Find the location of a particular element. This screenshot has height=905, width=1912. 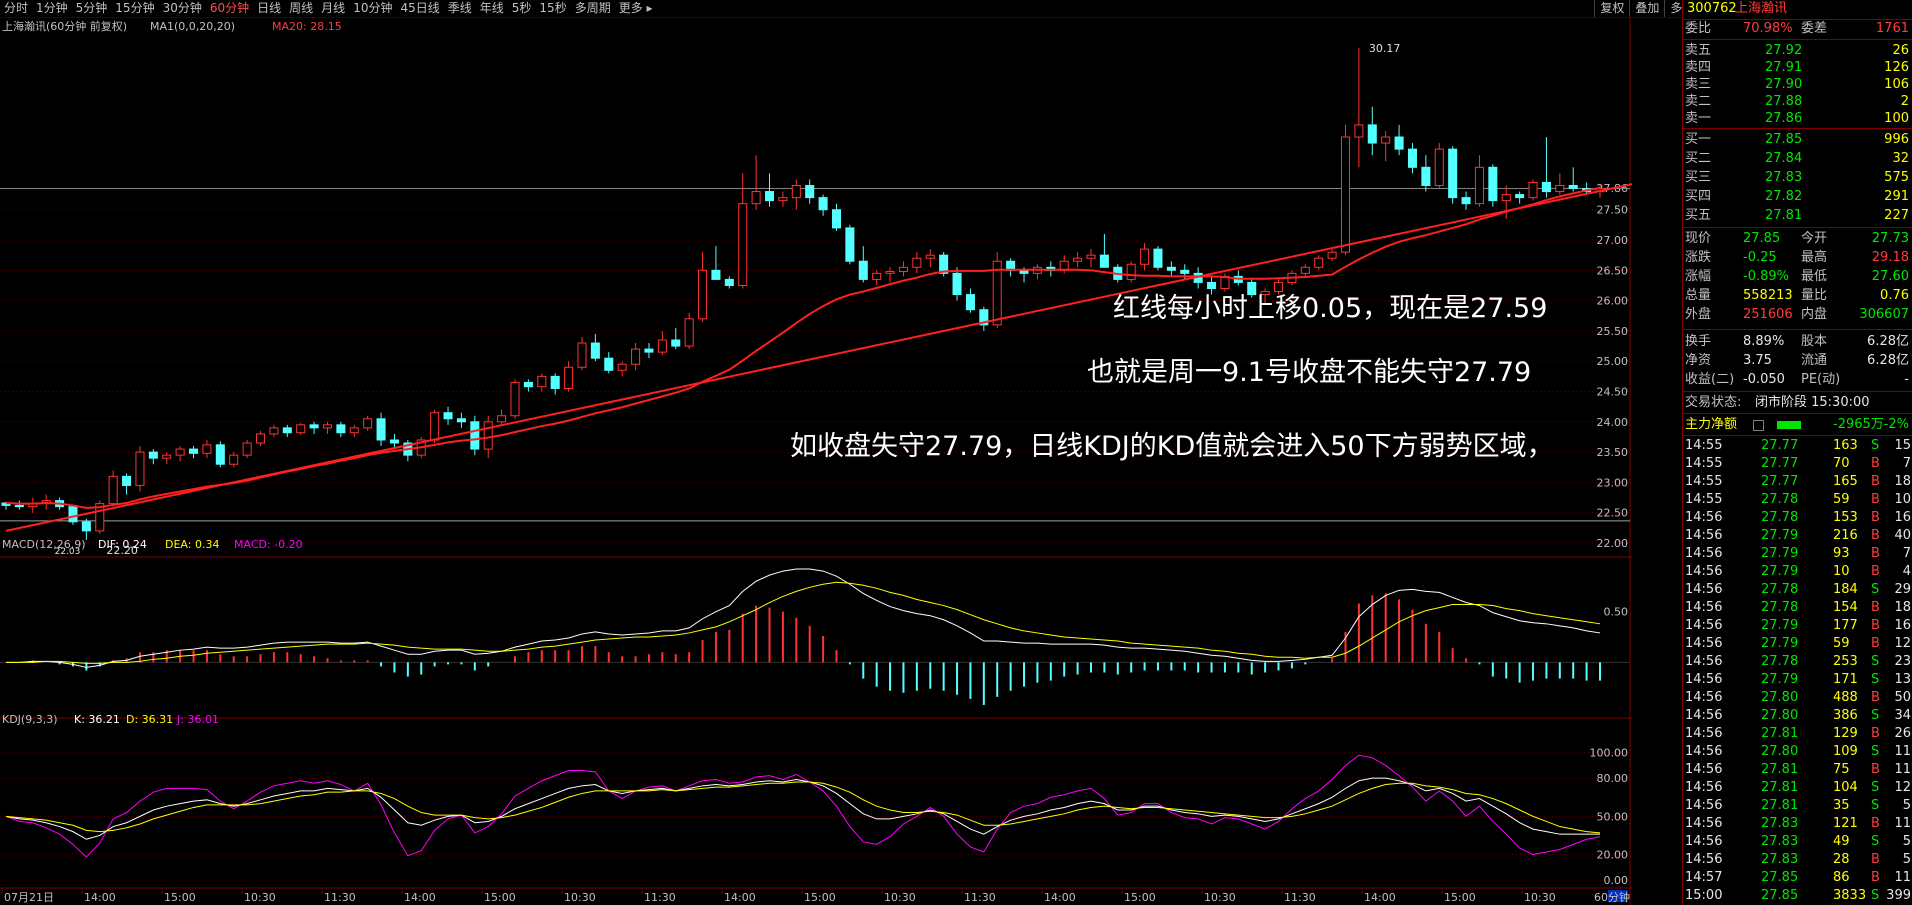

period-tab-4: 30分钟 is located at coordinates (182, 8).